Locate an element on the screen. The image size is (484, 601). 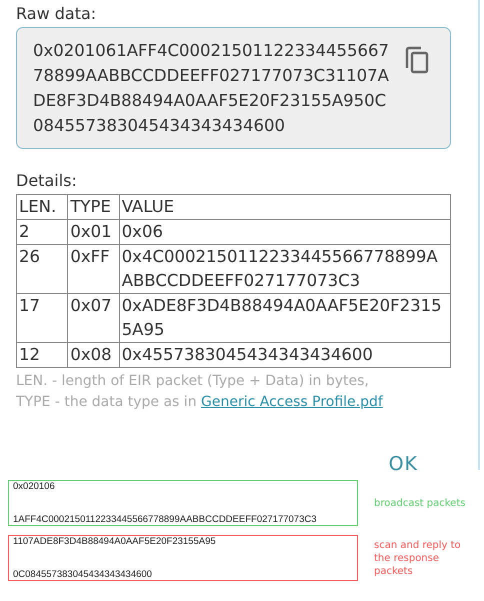
table-cell: 0xADE8F3D4B88494A0AAF5E20F23155A95 is located at coordinates (284, 318).